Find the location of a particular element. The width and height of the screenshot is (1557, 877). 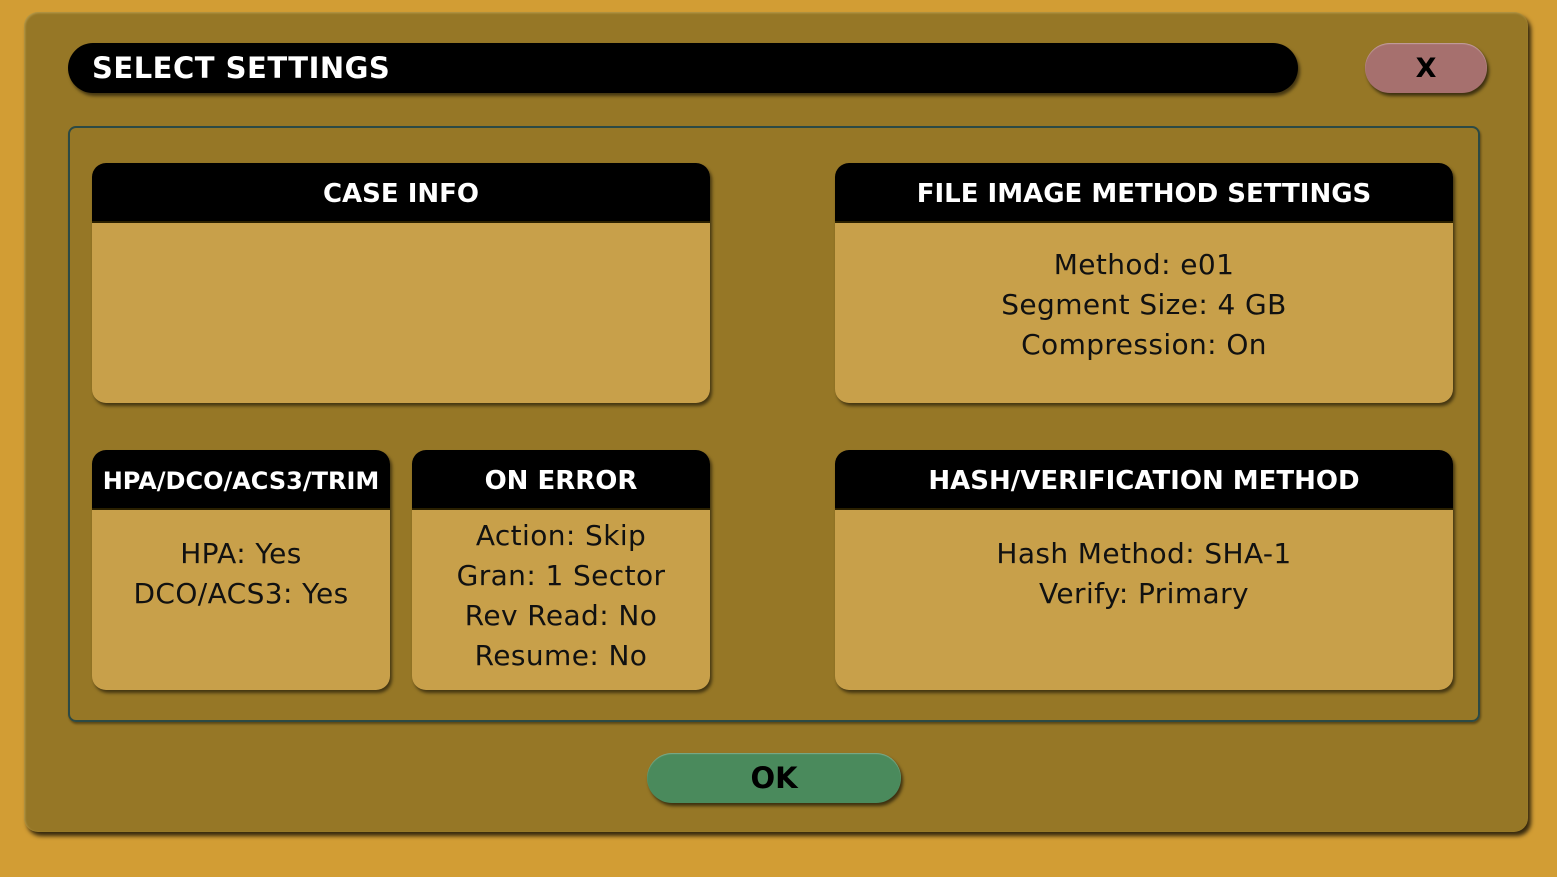

hash-verification-header: HASH/VERIFICATION METHOD is located at coordinates (1144, 480).